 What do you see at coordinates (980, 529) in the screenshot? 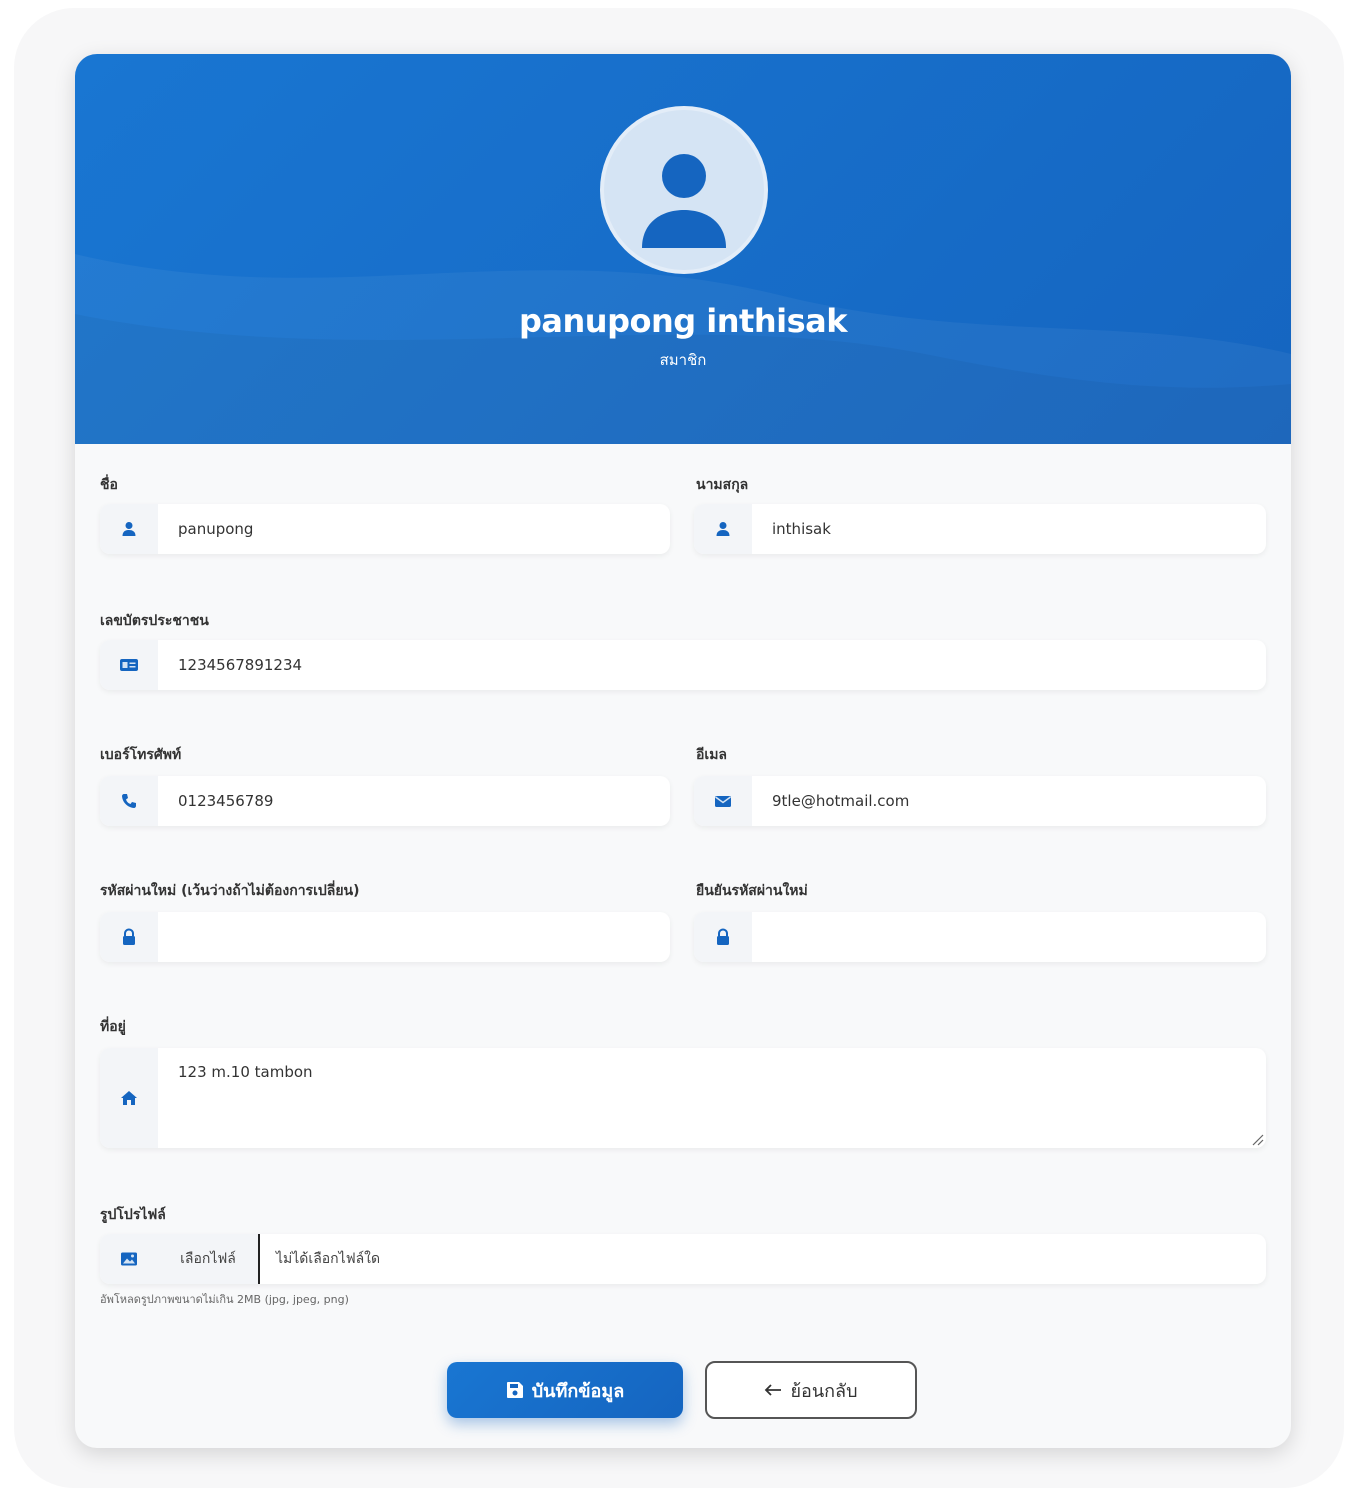
I see `last-name-field: inthisak` at bounding box center [980, 529].